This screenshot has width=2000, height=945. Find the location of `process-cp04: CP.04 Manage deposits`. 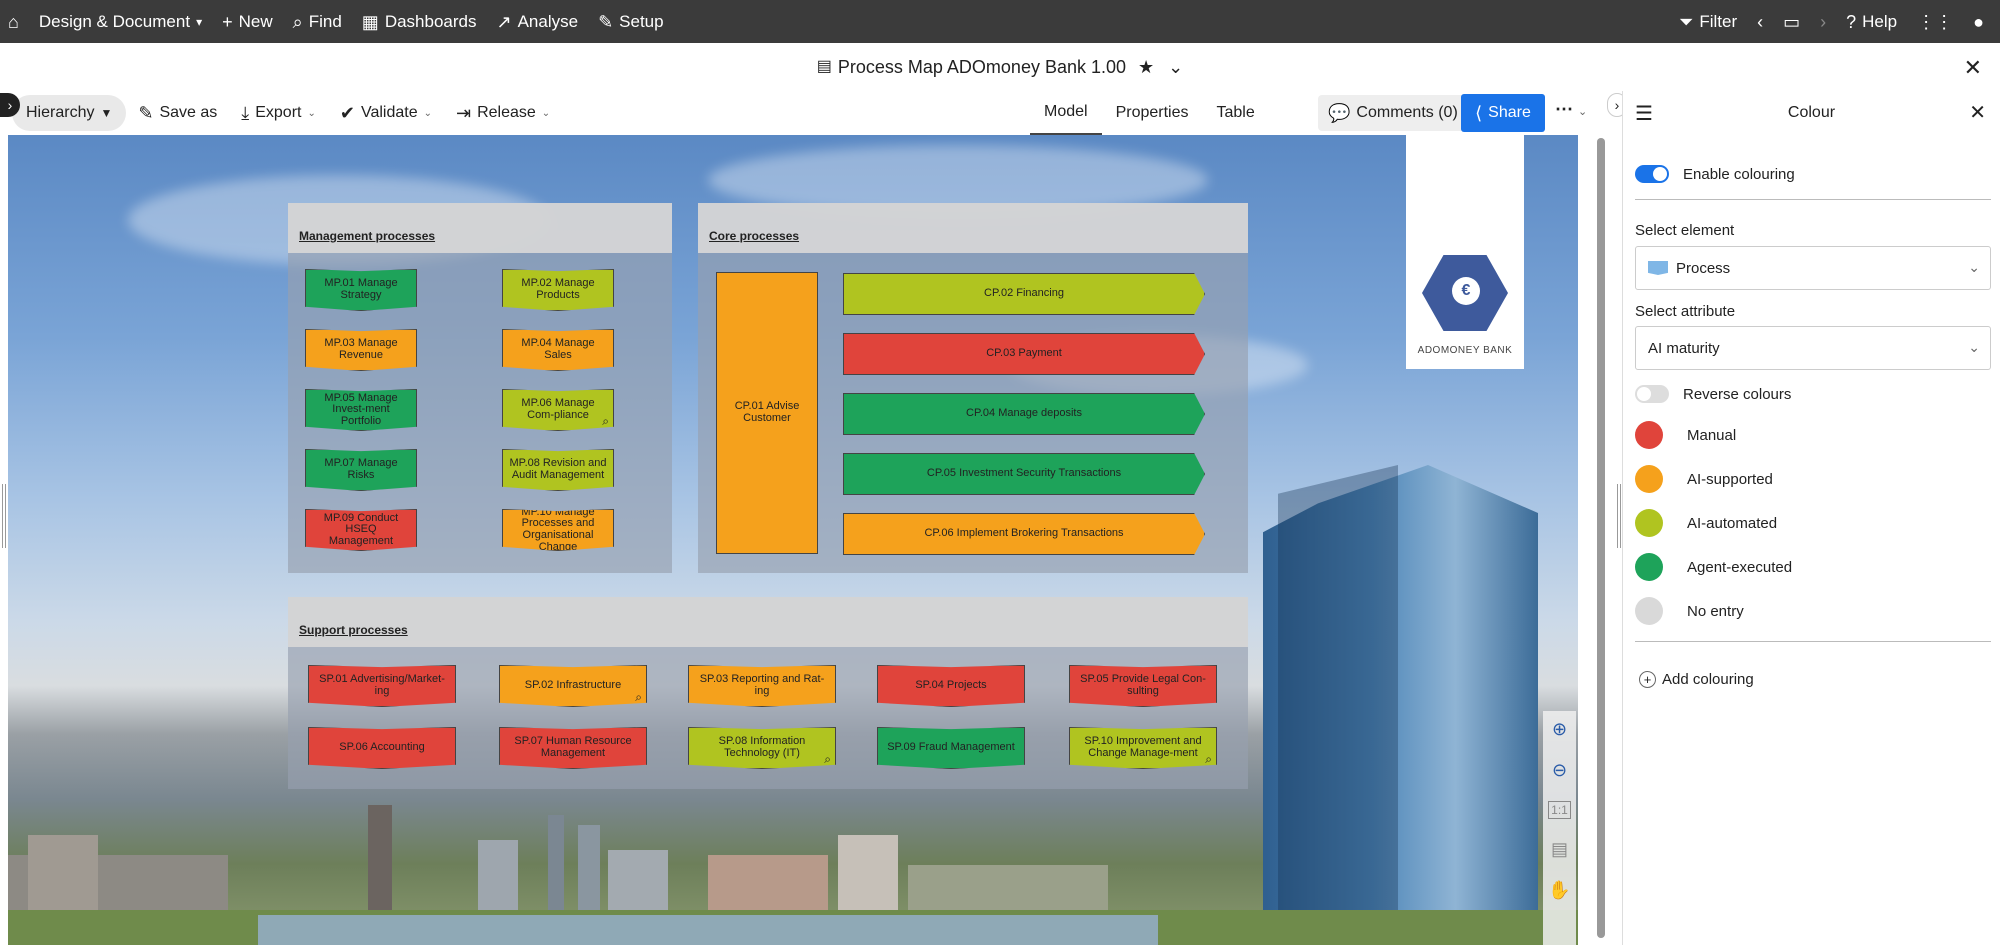

process-cp04: CP.04 Manage deposits is located at coordinates (1024, 414).